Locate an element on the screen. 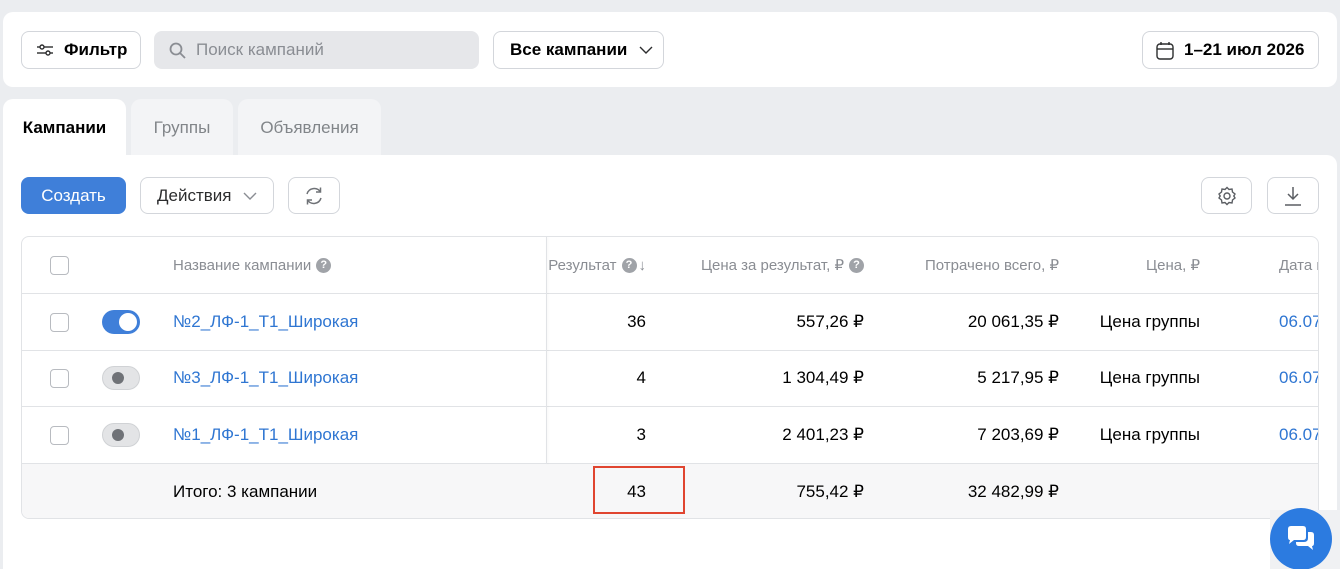 Image resolution: width=1340 pixels, height=569 pixels. tab-groups: Группы is located at coordinates (182, 127).